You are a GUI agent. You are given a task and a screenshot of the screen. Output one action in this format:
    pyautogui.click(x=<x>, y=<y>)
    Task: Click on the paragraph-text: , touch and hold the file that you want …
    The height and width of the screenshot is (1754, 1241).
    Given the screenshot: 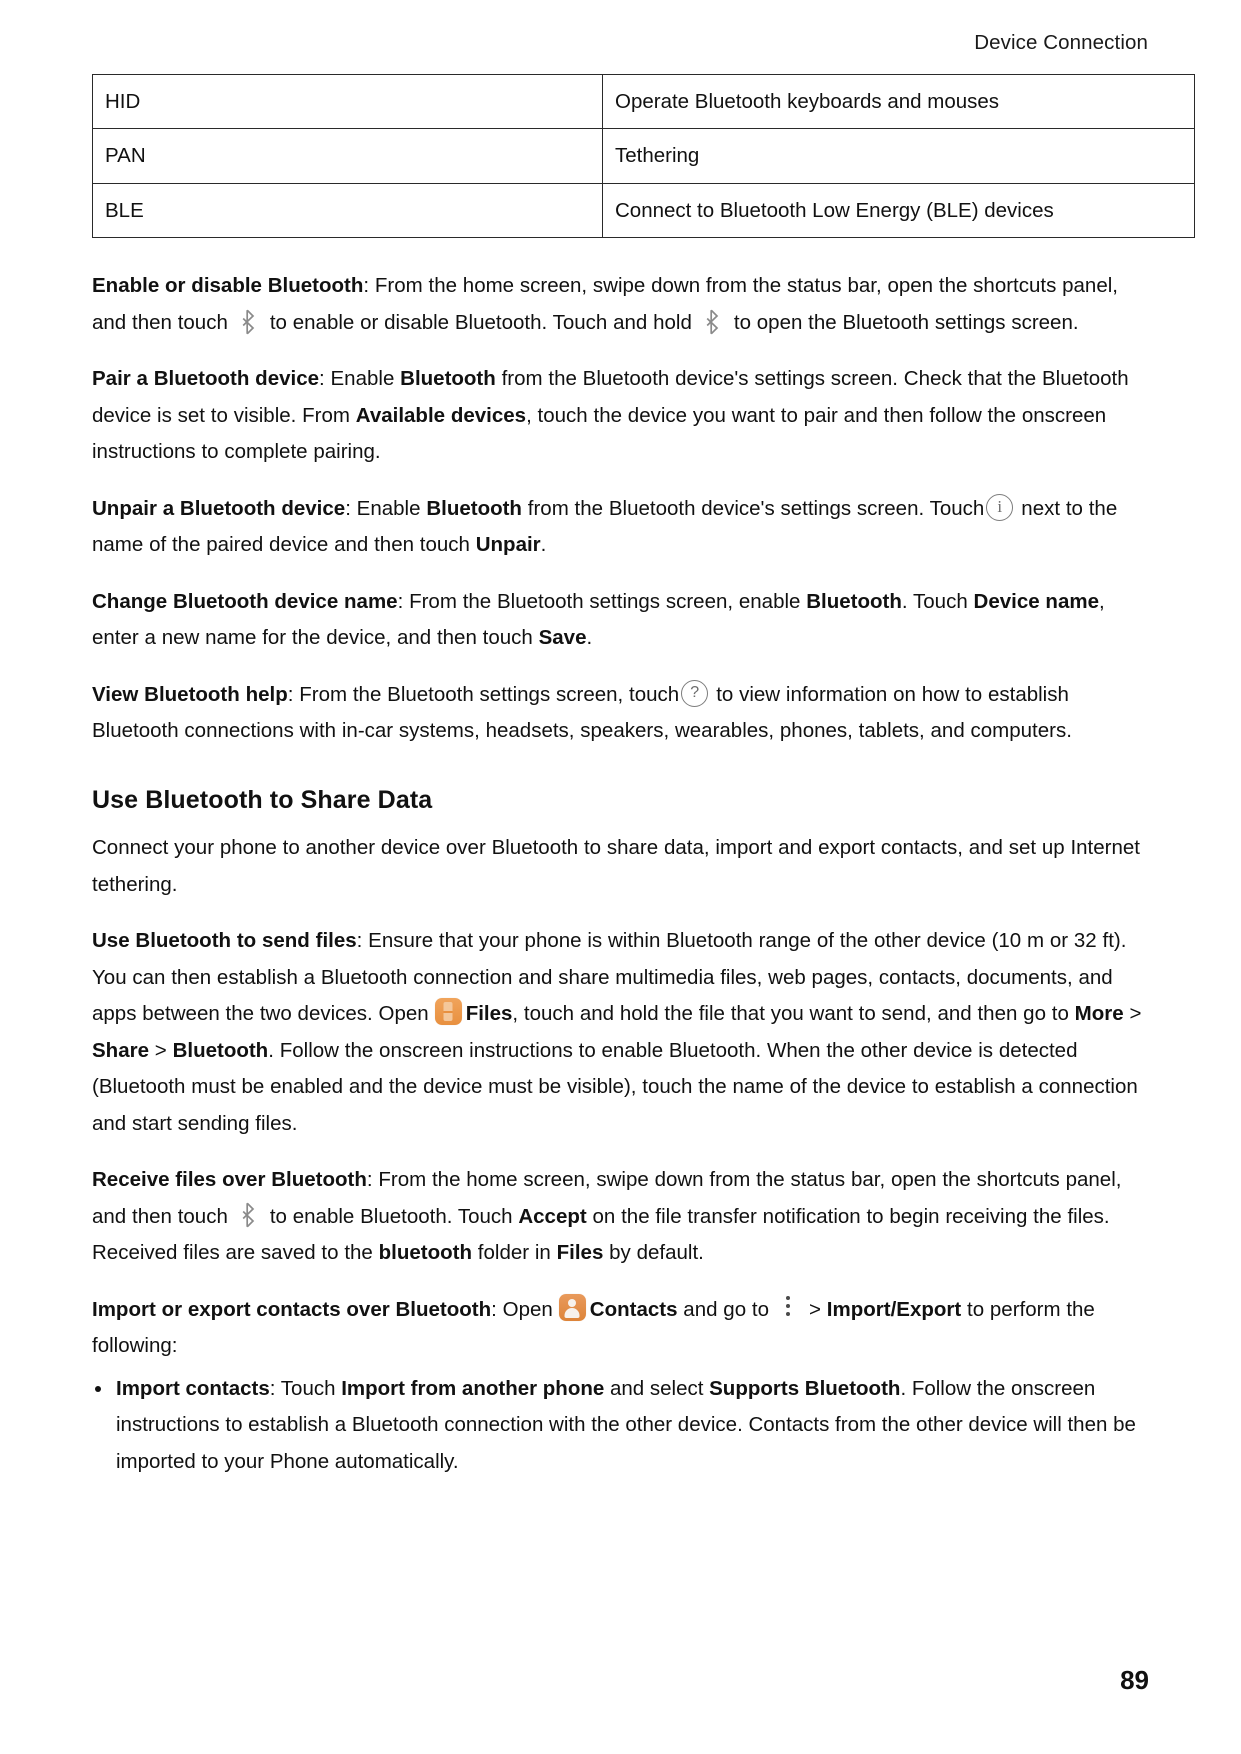 What is the action you would take?
    pyautogui.click(x=793, y=1014)
    